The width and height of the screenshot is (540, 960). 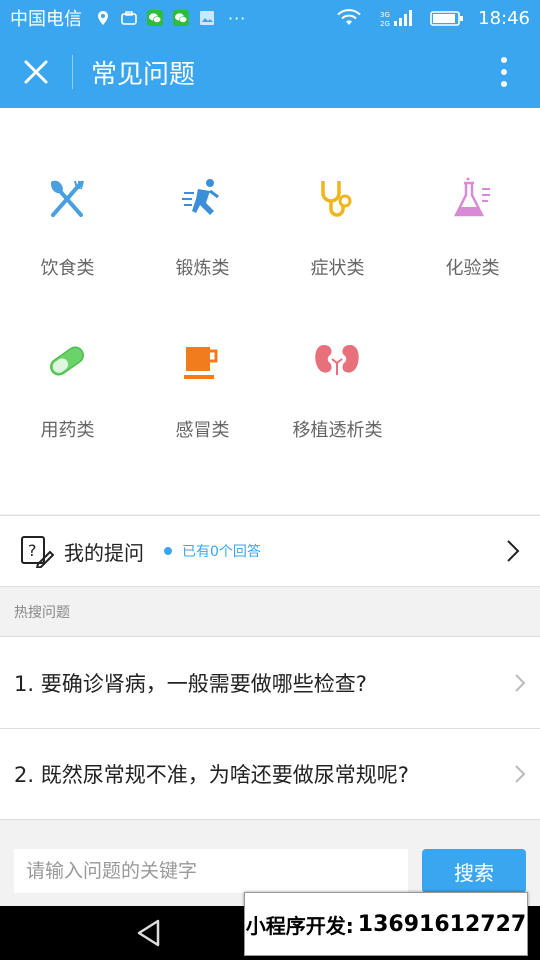 What do you see at coordinates (385, 15) in the screenshot?
I see `svg-text: 3G` at bounding box center [385, 15].